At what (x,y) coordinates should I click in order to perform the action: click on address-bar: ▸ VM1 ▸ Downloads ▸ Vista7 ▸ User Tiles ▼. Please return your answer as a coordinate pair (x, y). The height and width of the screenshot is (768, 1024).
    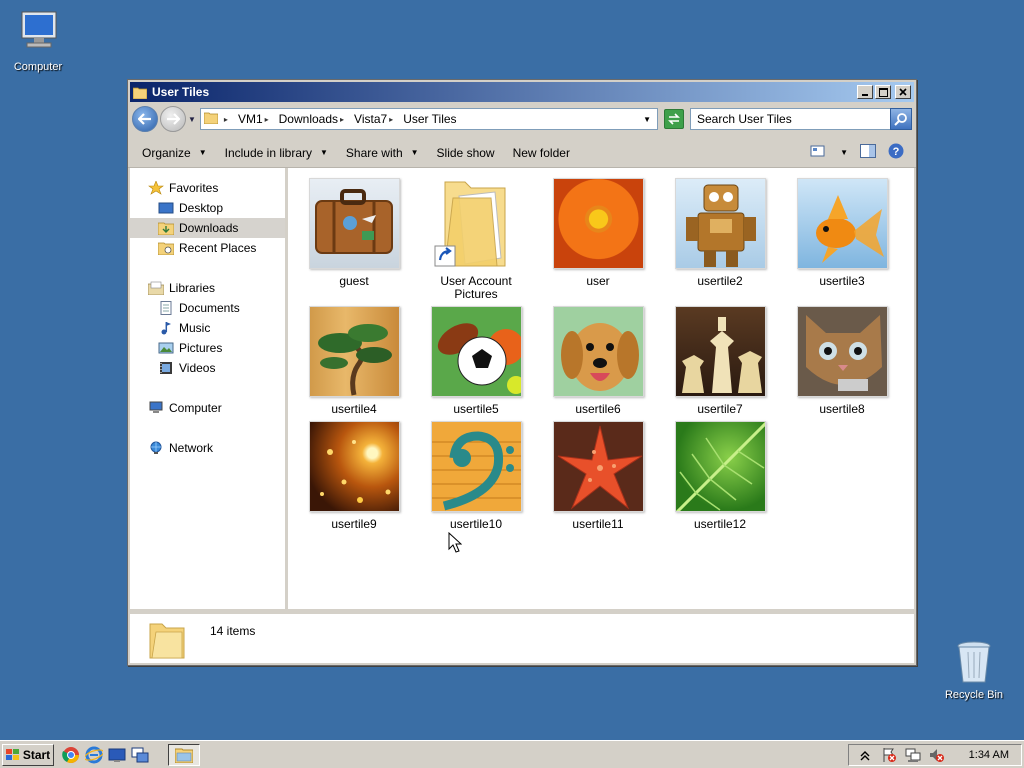
    Looking at the image, I should click on (428, 119).